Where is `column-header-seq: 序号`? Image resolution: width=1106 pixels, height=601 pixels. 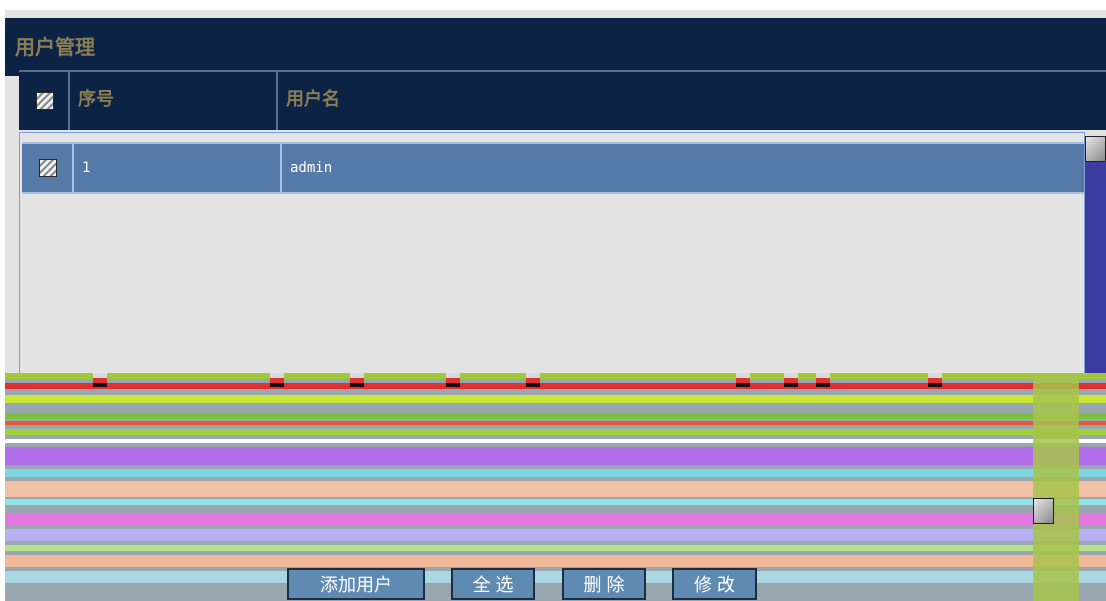 column-header-seq: 序号 is located at coordinates (175, 101).